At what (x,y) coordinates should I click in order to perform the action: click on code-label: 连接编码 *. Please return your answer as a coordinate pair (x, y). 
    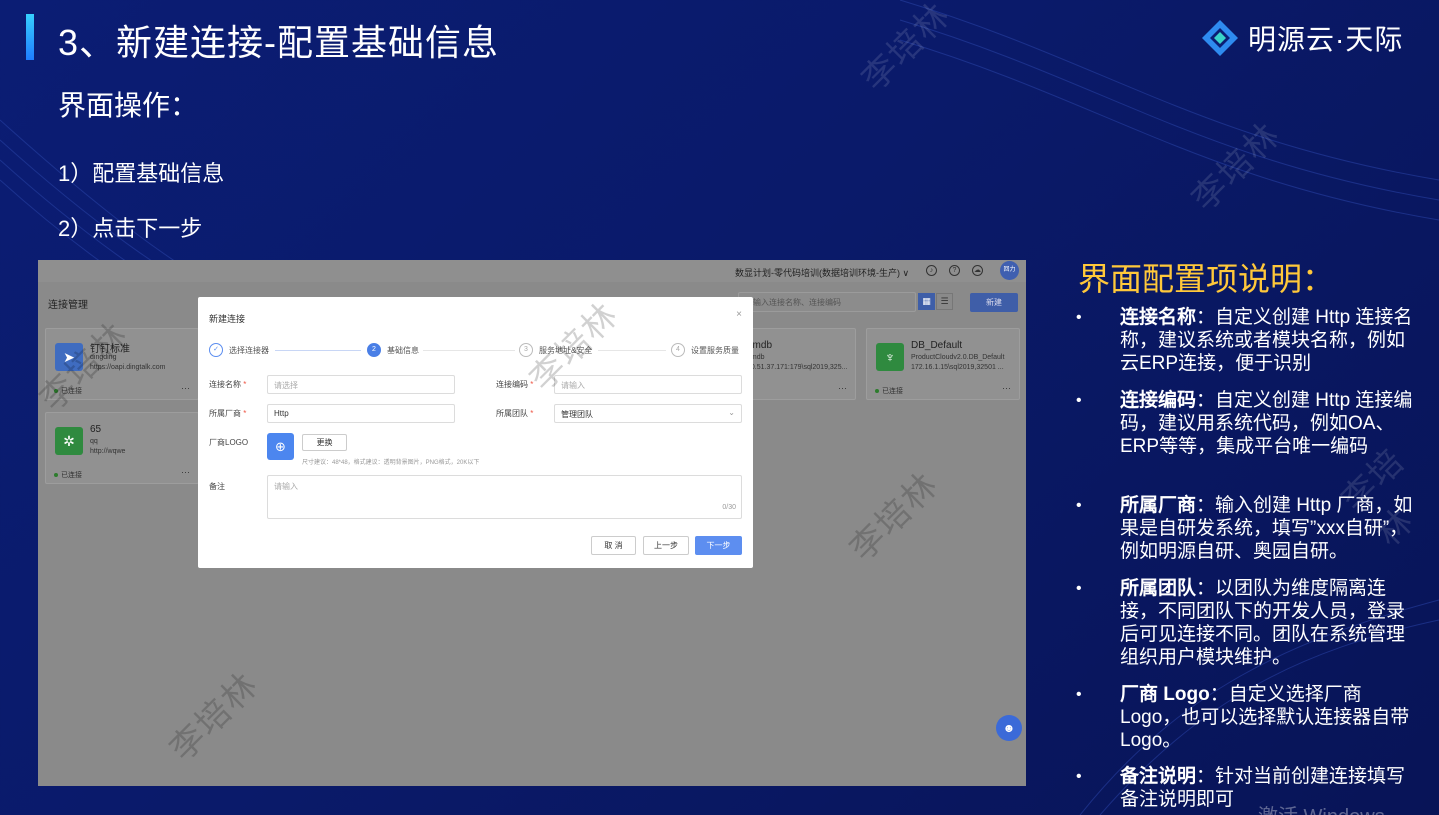
    Looking at the image, I should click on (515, 384).